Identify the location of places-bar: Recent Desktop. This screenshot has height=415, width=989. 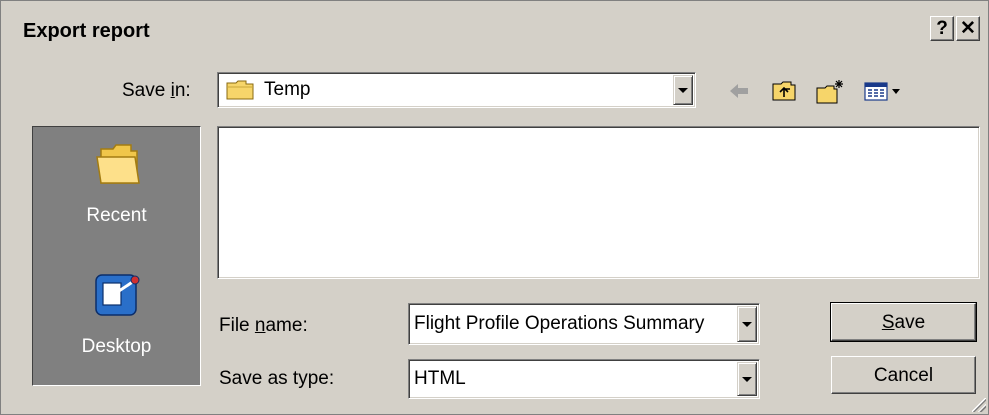
(116, 256).